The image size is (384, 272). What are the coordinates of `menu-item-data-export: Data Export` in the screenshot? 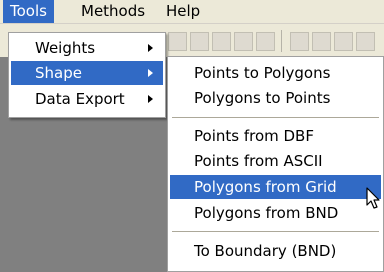 It's located at (87, 99).